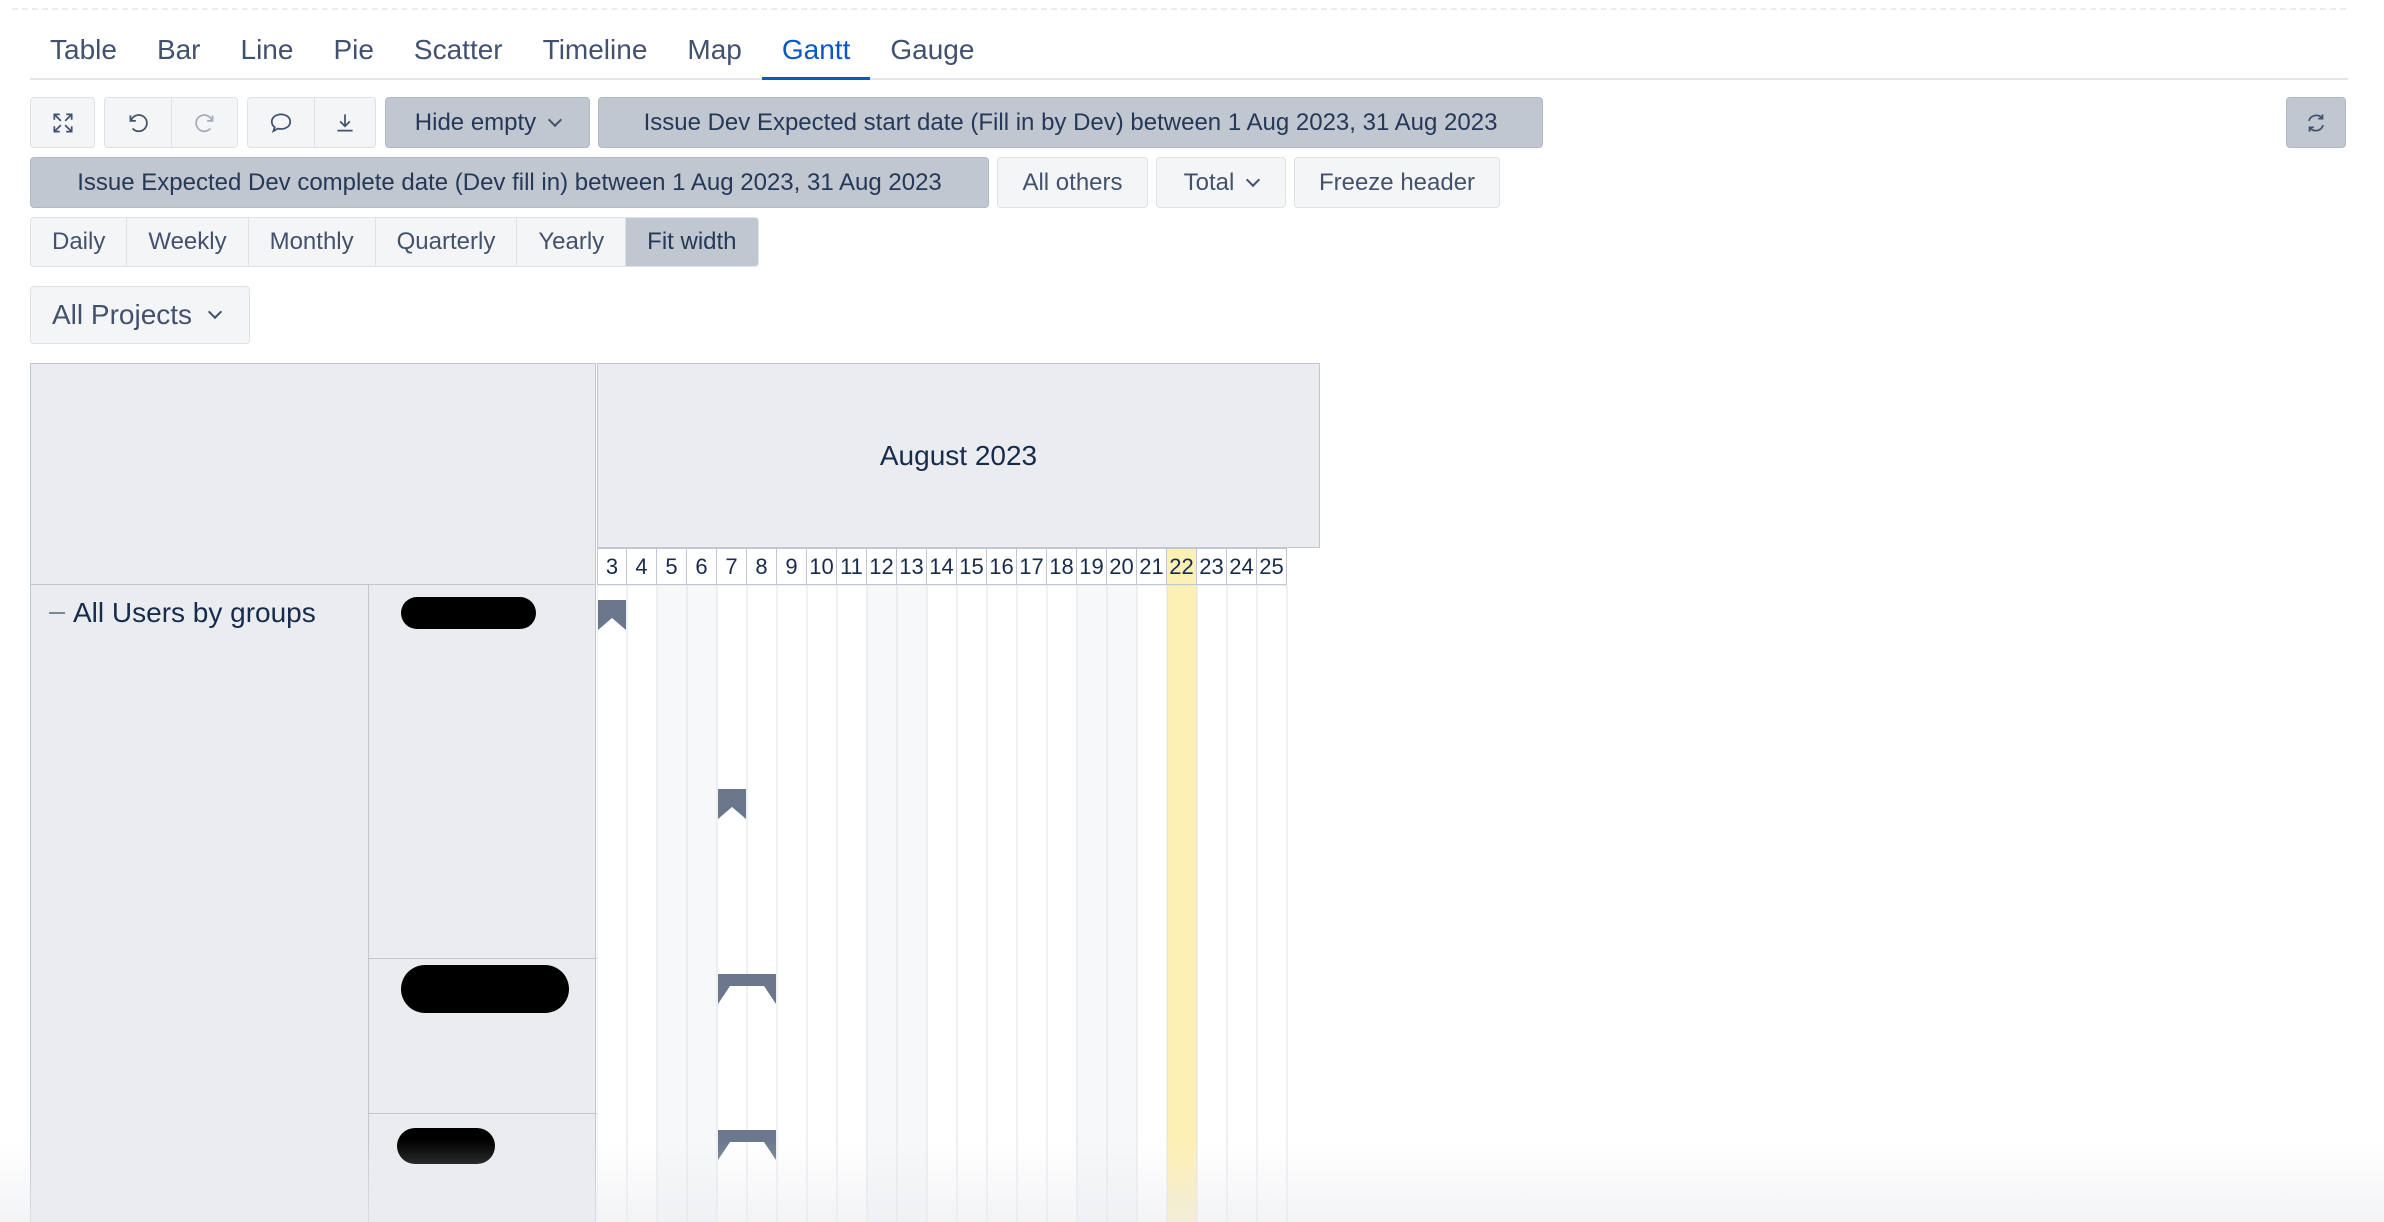 The image size is (2384, 1222). I want to click on tab-bar: Bar, so click(179, 54).